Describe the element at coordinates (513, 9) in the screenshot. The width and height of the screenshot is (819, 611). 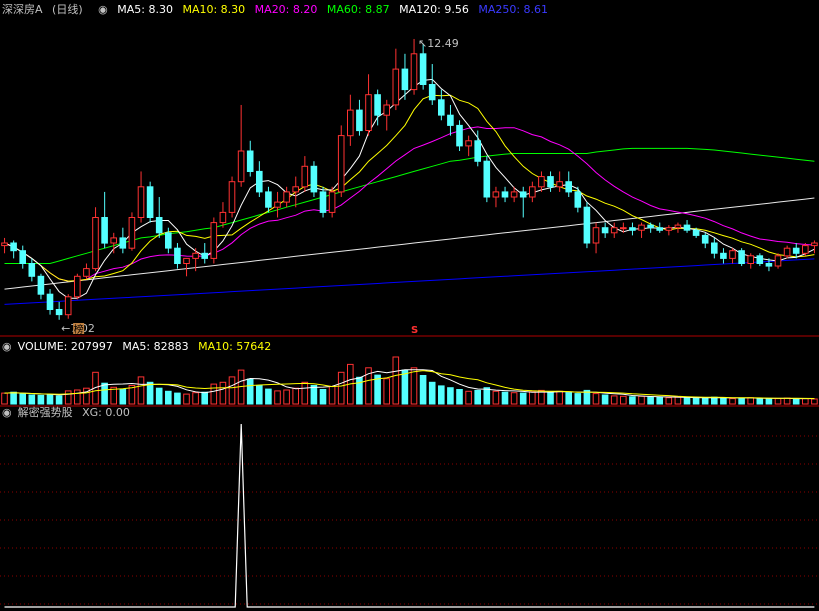
I see `ma250-label: MA250: 8.61` at that location.